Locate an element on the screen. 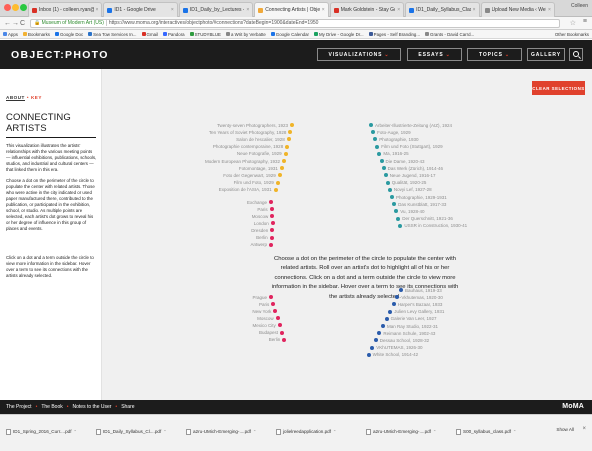  zoom-window-icon is located at coordinates (23, 7).